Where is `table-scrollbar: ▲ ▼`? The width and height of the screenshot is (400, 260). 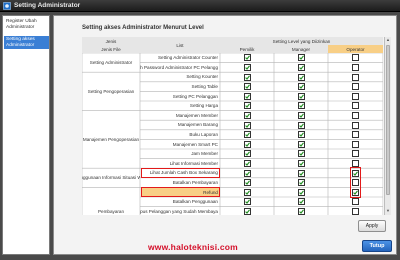
table-scrollbar: ▲ ▼ is located at coordinates (387, 126).